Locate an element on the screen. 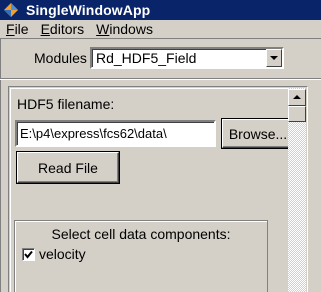  app-icon is located at coordinates (11, 10).